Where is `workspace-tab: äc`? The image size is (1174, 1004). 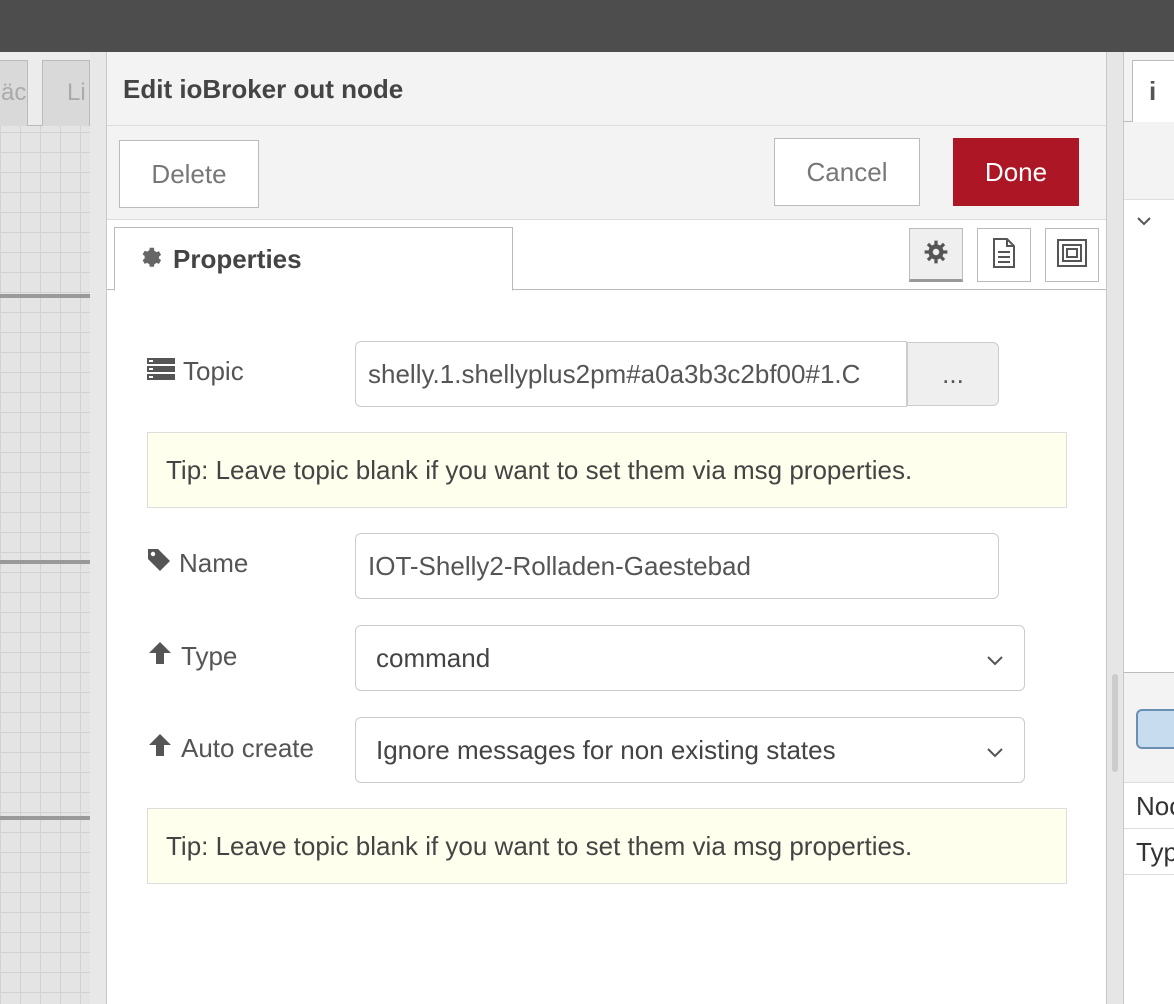
workspace-tab: äc is located at coordinates (14, 93).